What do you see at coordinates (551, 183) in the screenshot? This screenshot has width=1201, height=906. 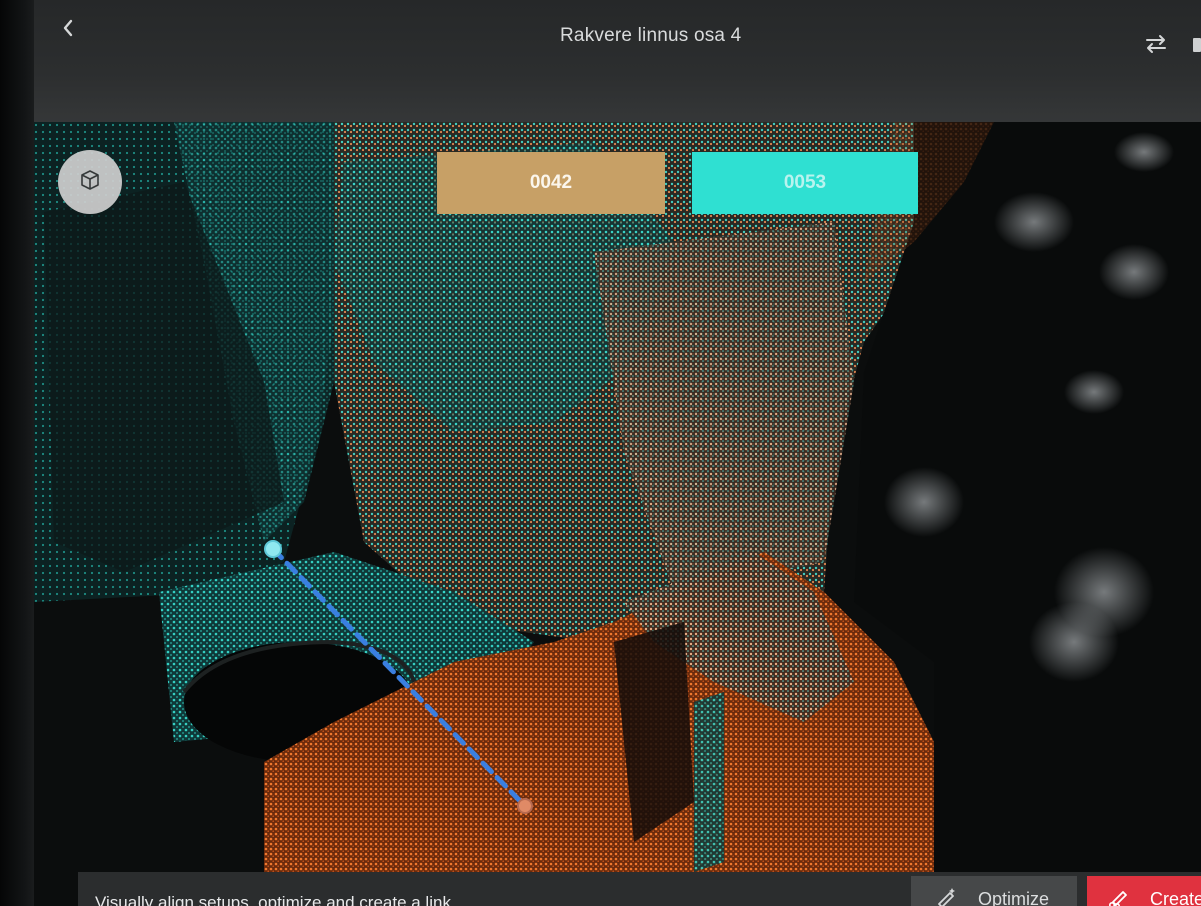 I see `setup-chip-0042: 0042` at bounding box center [551, 183].